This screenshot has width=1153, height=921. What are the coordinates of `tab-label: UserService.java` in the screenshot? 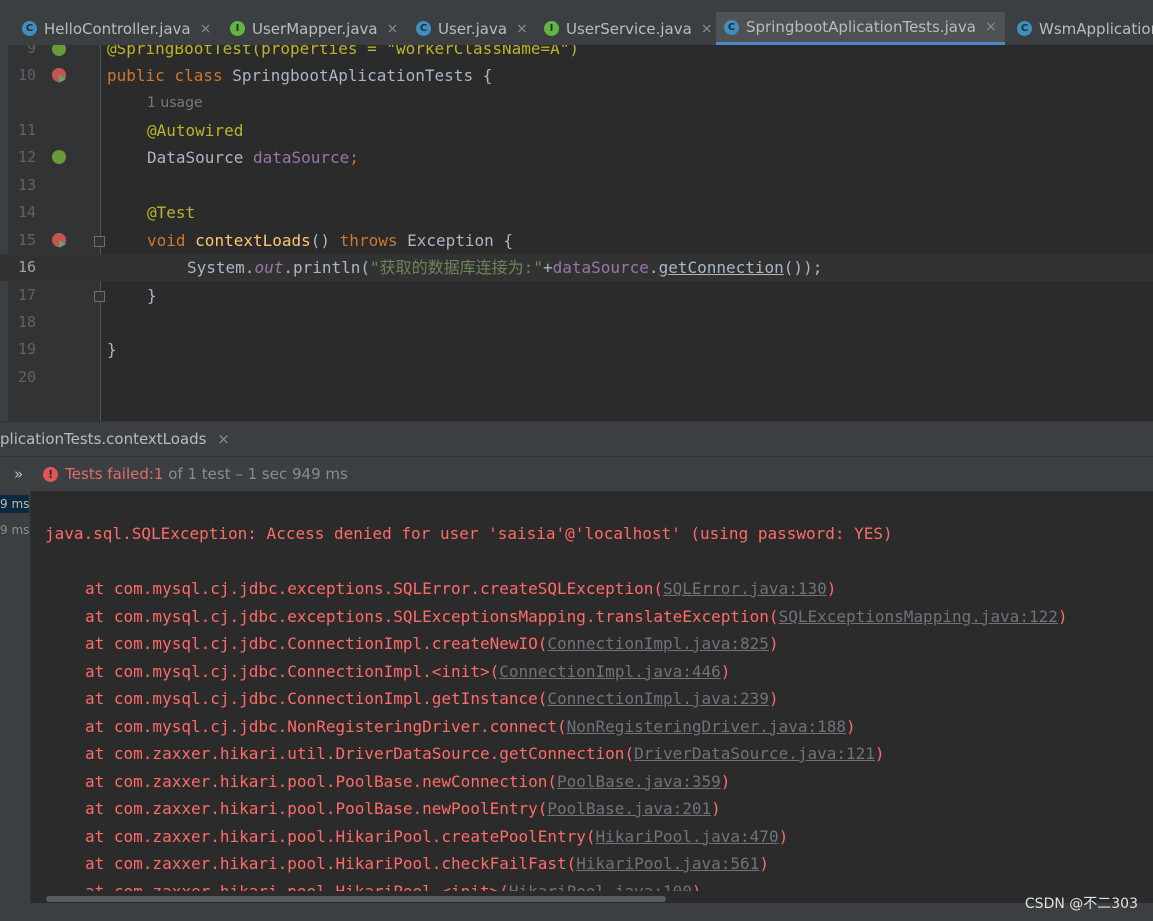 It's located at (629, 28).